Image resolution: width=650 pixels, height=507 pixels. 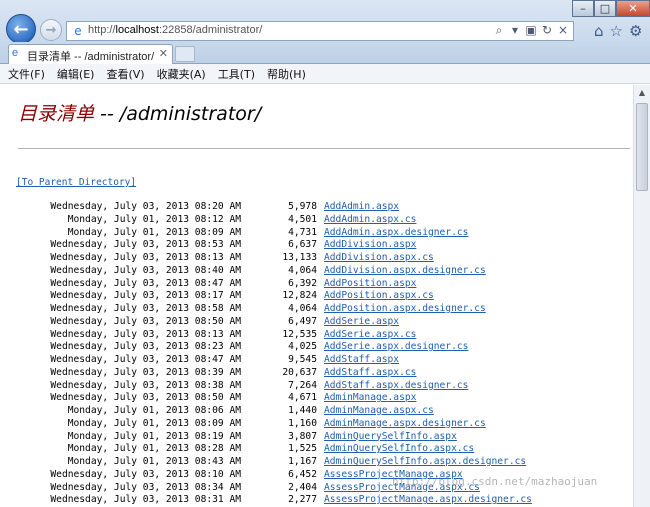 What do you see at coordinates (185, 54) in the screenshot?
I see `new-tab-button` at bounding box center [185, 54].